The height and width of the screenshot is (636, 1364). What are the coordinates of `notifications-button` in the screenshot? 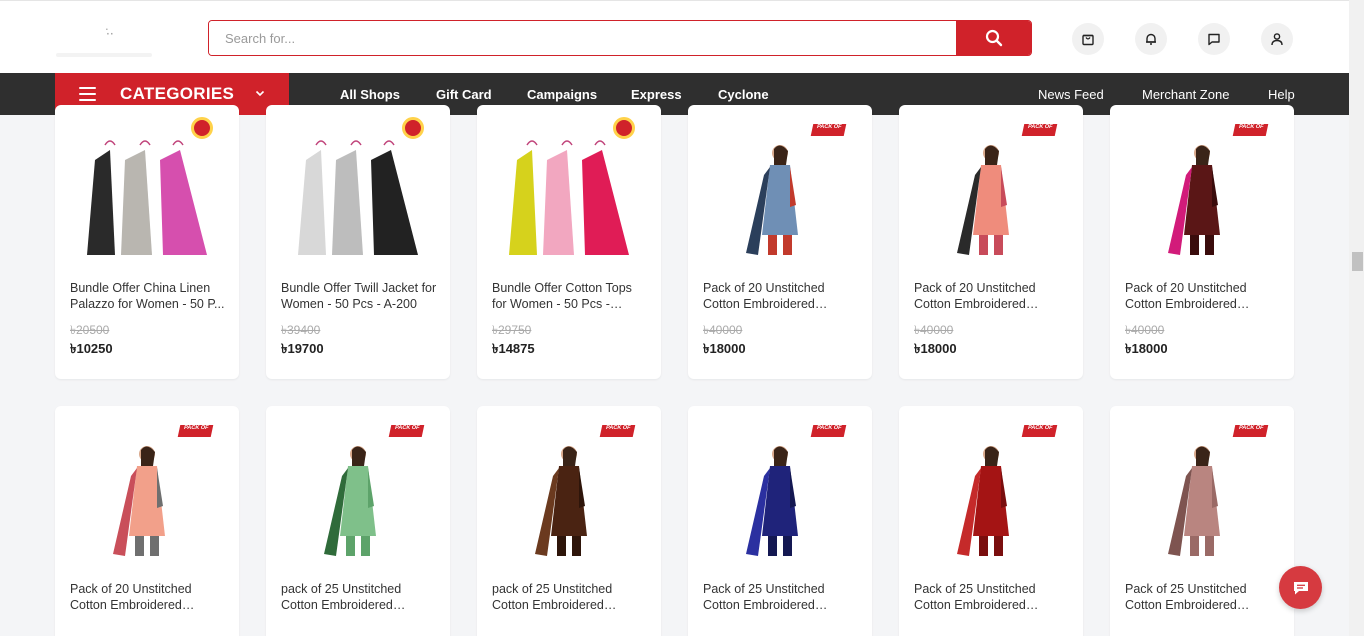 It's located at (1151, 39).